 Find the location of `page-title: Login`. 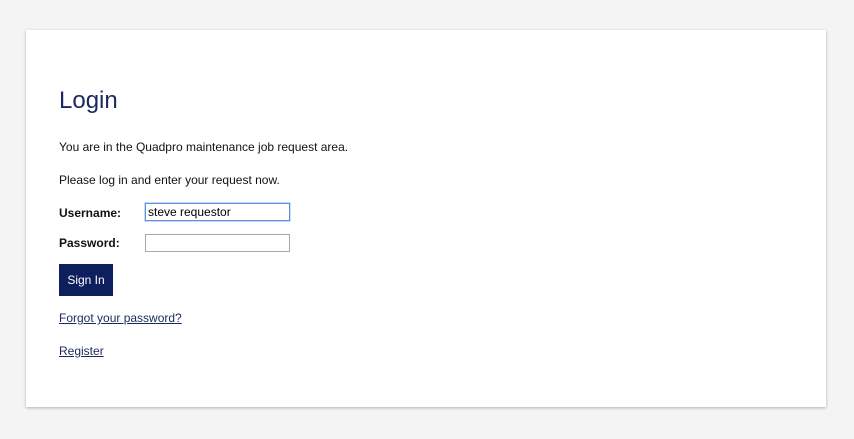

page-title: Login is located at coordinates (88, 100).